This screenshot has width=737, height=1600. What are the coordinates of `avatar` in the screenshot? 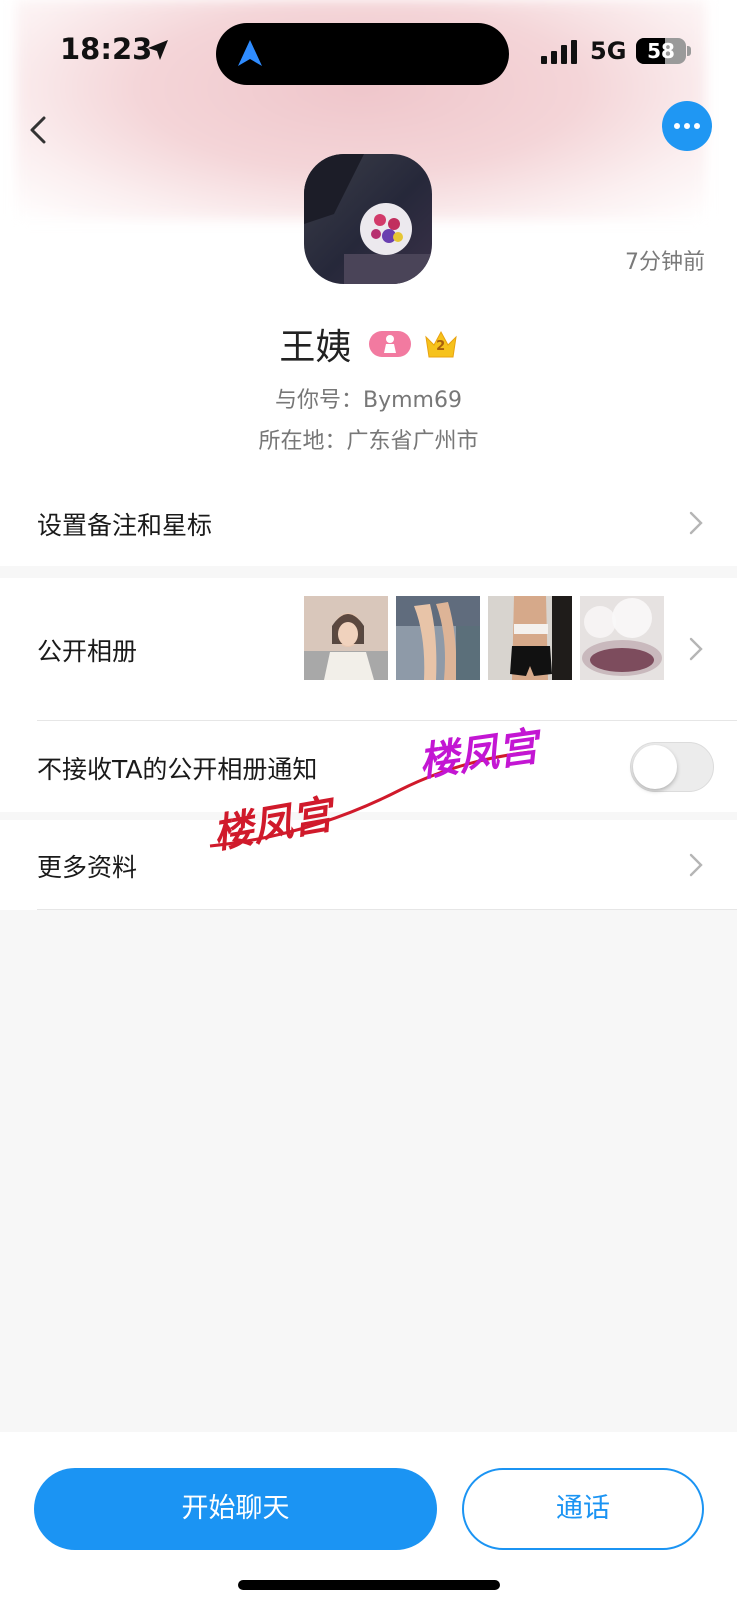 It's located at (368, 219).